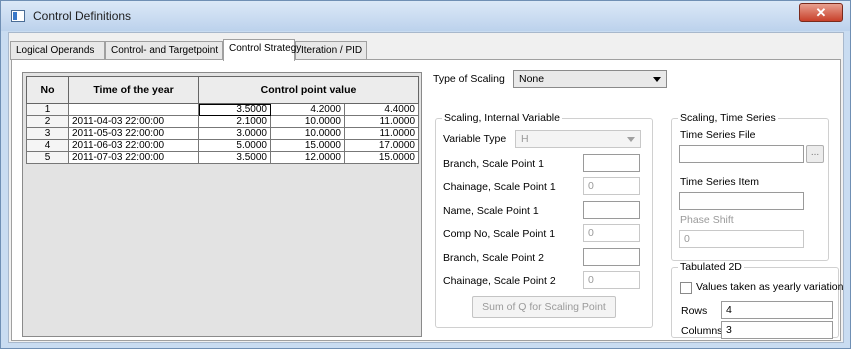 This screenshot has height=349, width=851. I want to click on table-header-row: No Time of the year Control point value, so click(222, 90).